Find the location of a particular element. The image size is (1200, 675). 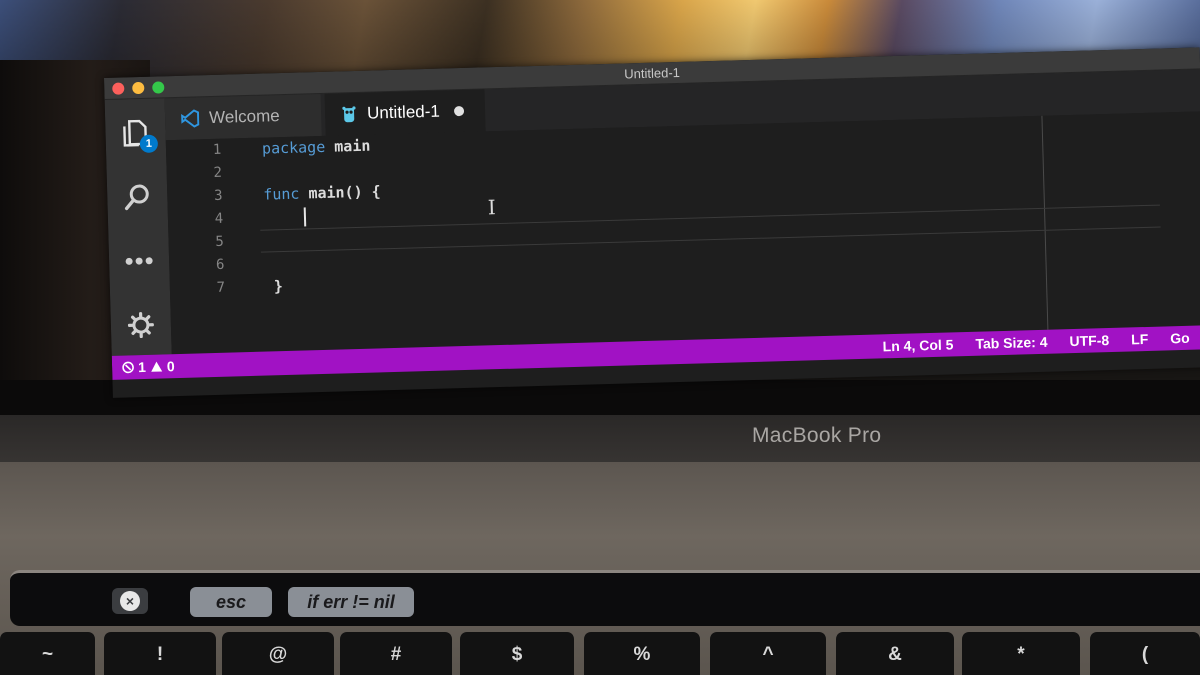

key-3: # is located at coordinates (396, 653).